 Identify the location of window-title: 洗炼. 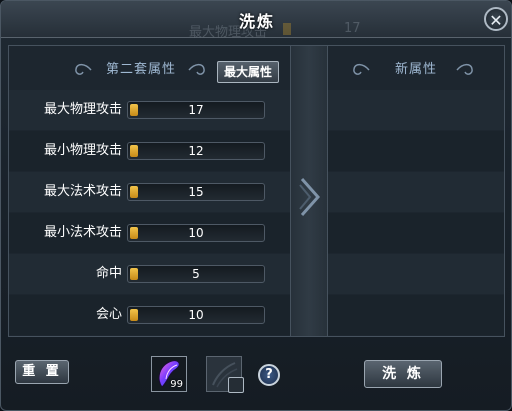
(256, 21).